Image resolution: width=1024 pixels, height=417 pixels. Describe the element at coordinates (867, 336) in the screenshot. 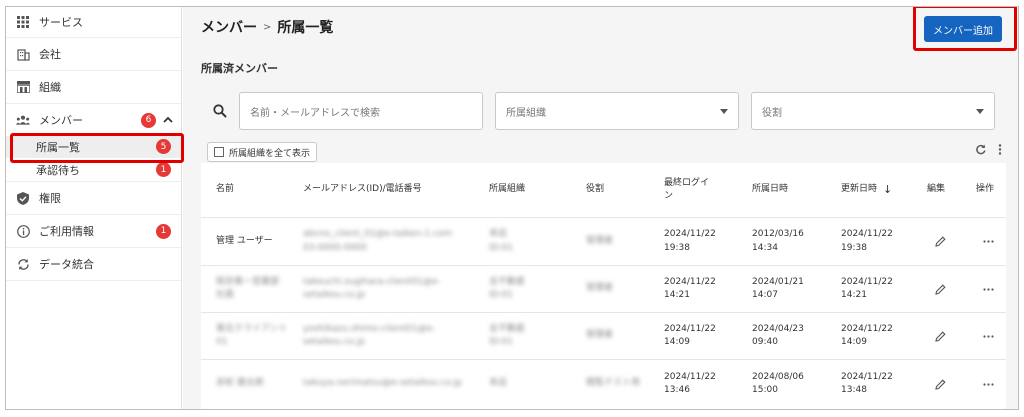

I see `updated-at: 2024/11/22 14:09` at that location.